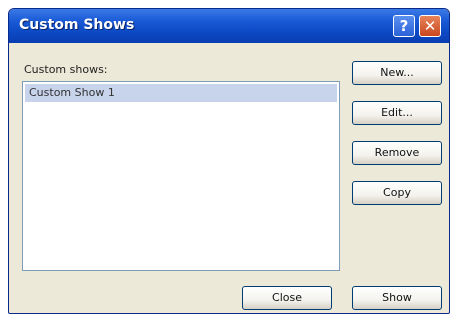 The image size is (456, 322). What do you see at coordinates (397, 153) in the screenshot?
I see `remove-button: Remove` at bounding box center [397, 153].